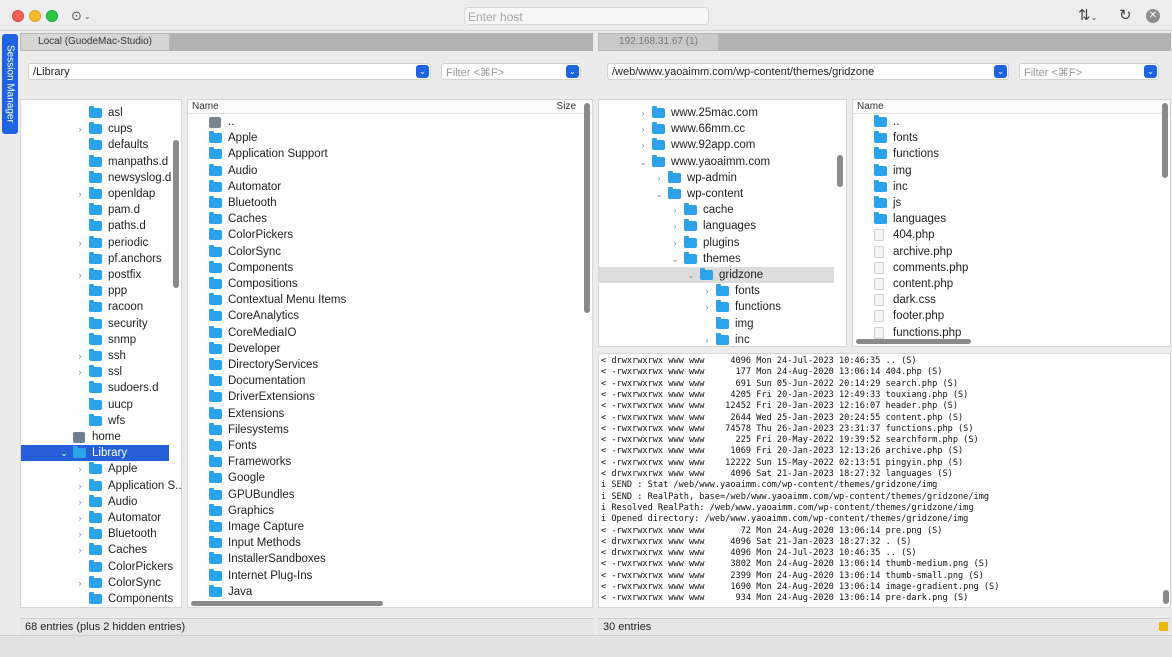 The image size is (1172, 657). What do you see at coordinates (95, 324) in the screenshot?
I see `tree-item: security` at bounding box center [95, 324].